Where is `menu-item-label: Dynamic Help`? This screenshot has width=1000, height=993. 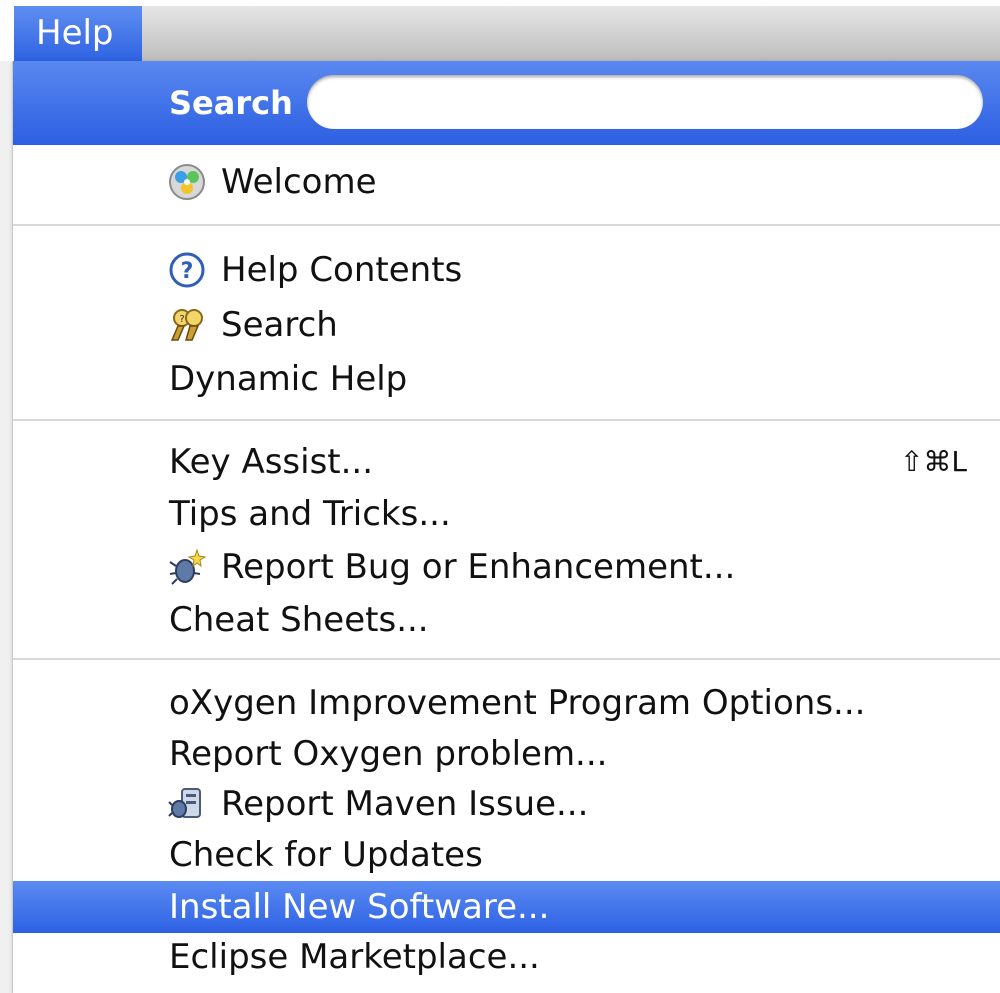
menu-item-label: Dynamic Help is located at coordinates (288, 379).